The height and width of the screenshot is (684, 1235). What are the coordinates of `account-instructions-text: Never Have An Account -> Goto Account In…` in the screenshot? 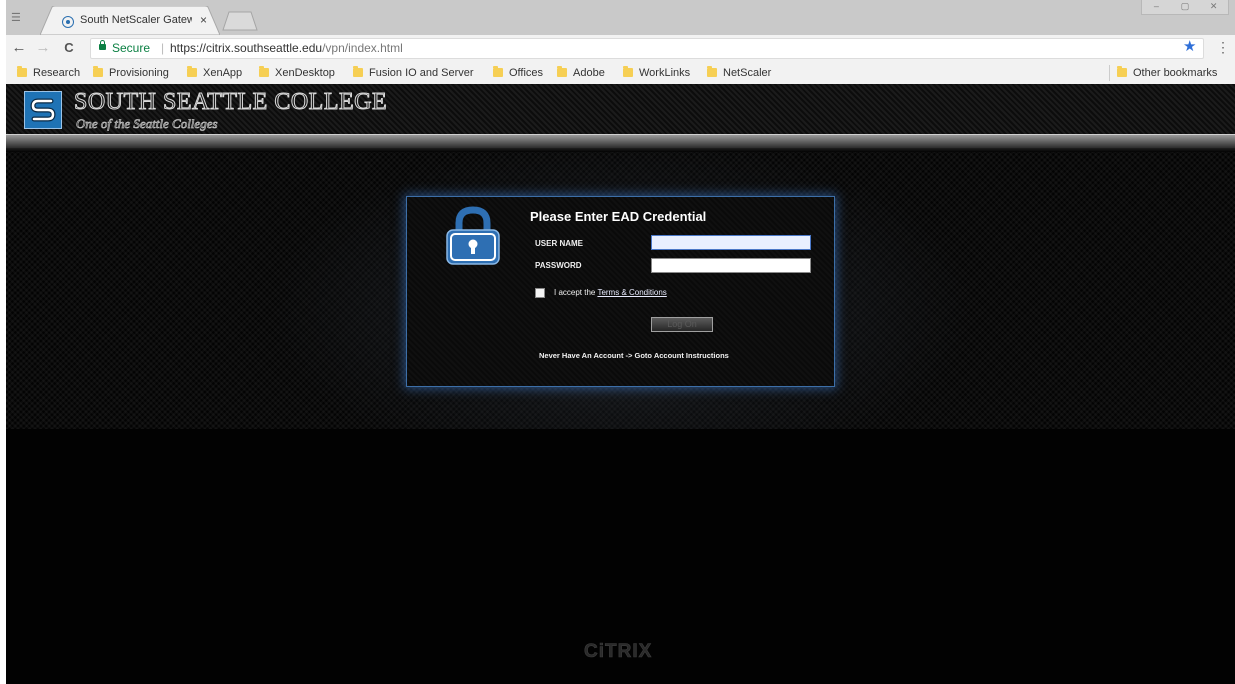 It's located at (634, 355).